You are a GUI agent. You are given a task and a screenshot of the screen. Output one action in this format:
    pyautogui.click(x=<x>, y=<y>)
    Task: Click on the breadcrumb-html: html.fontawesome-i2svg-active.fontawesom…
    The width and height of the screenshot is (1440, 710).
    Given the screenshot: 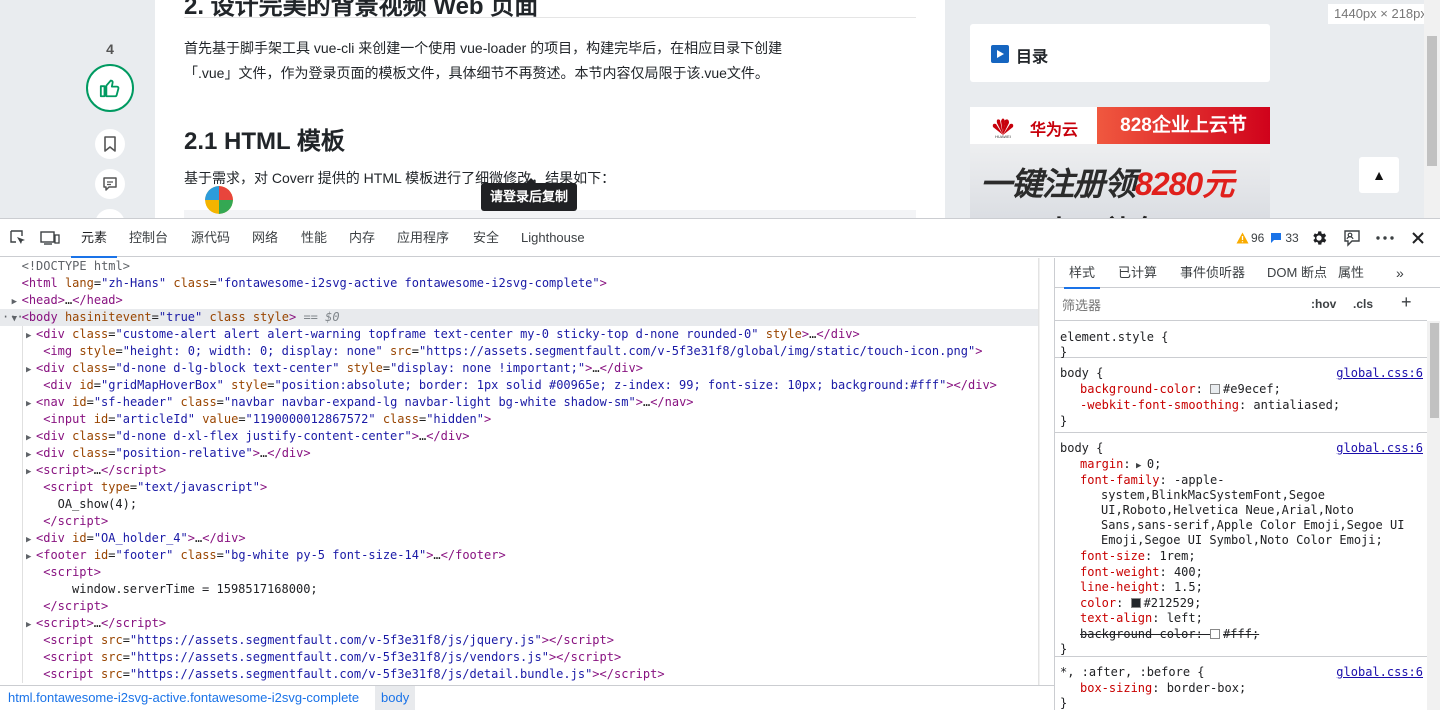 What is the action you would take?
    pyautogui.click(x=183, y=698)
    